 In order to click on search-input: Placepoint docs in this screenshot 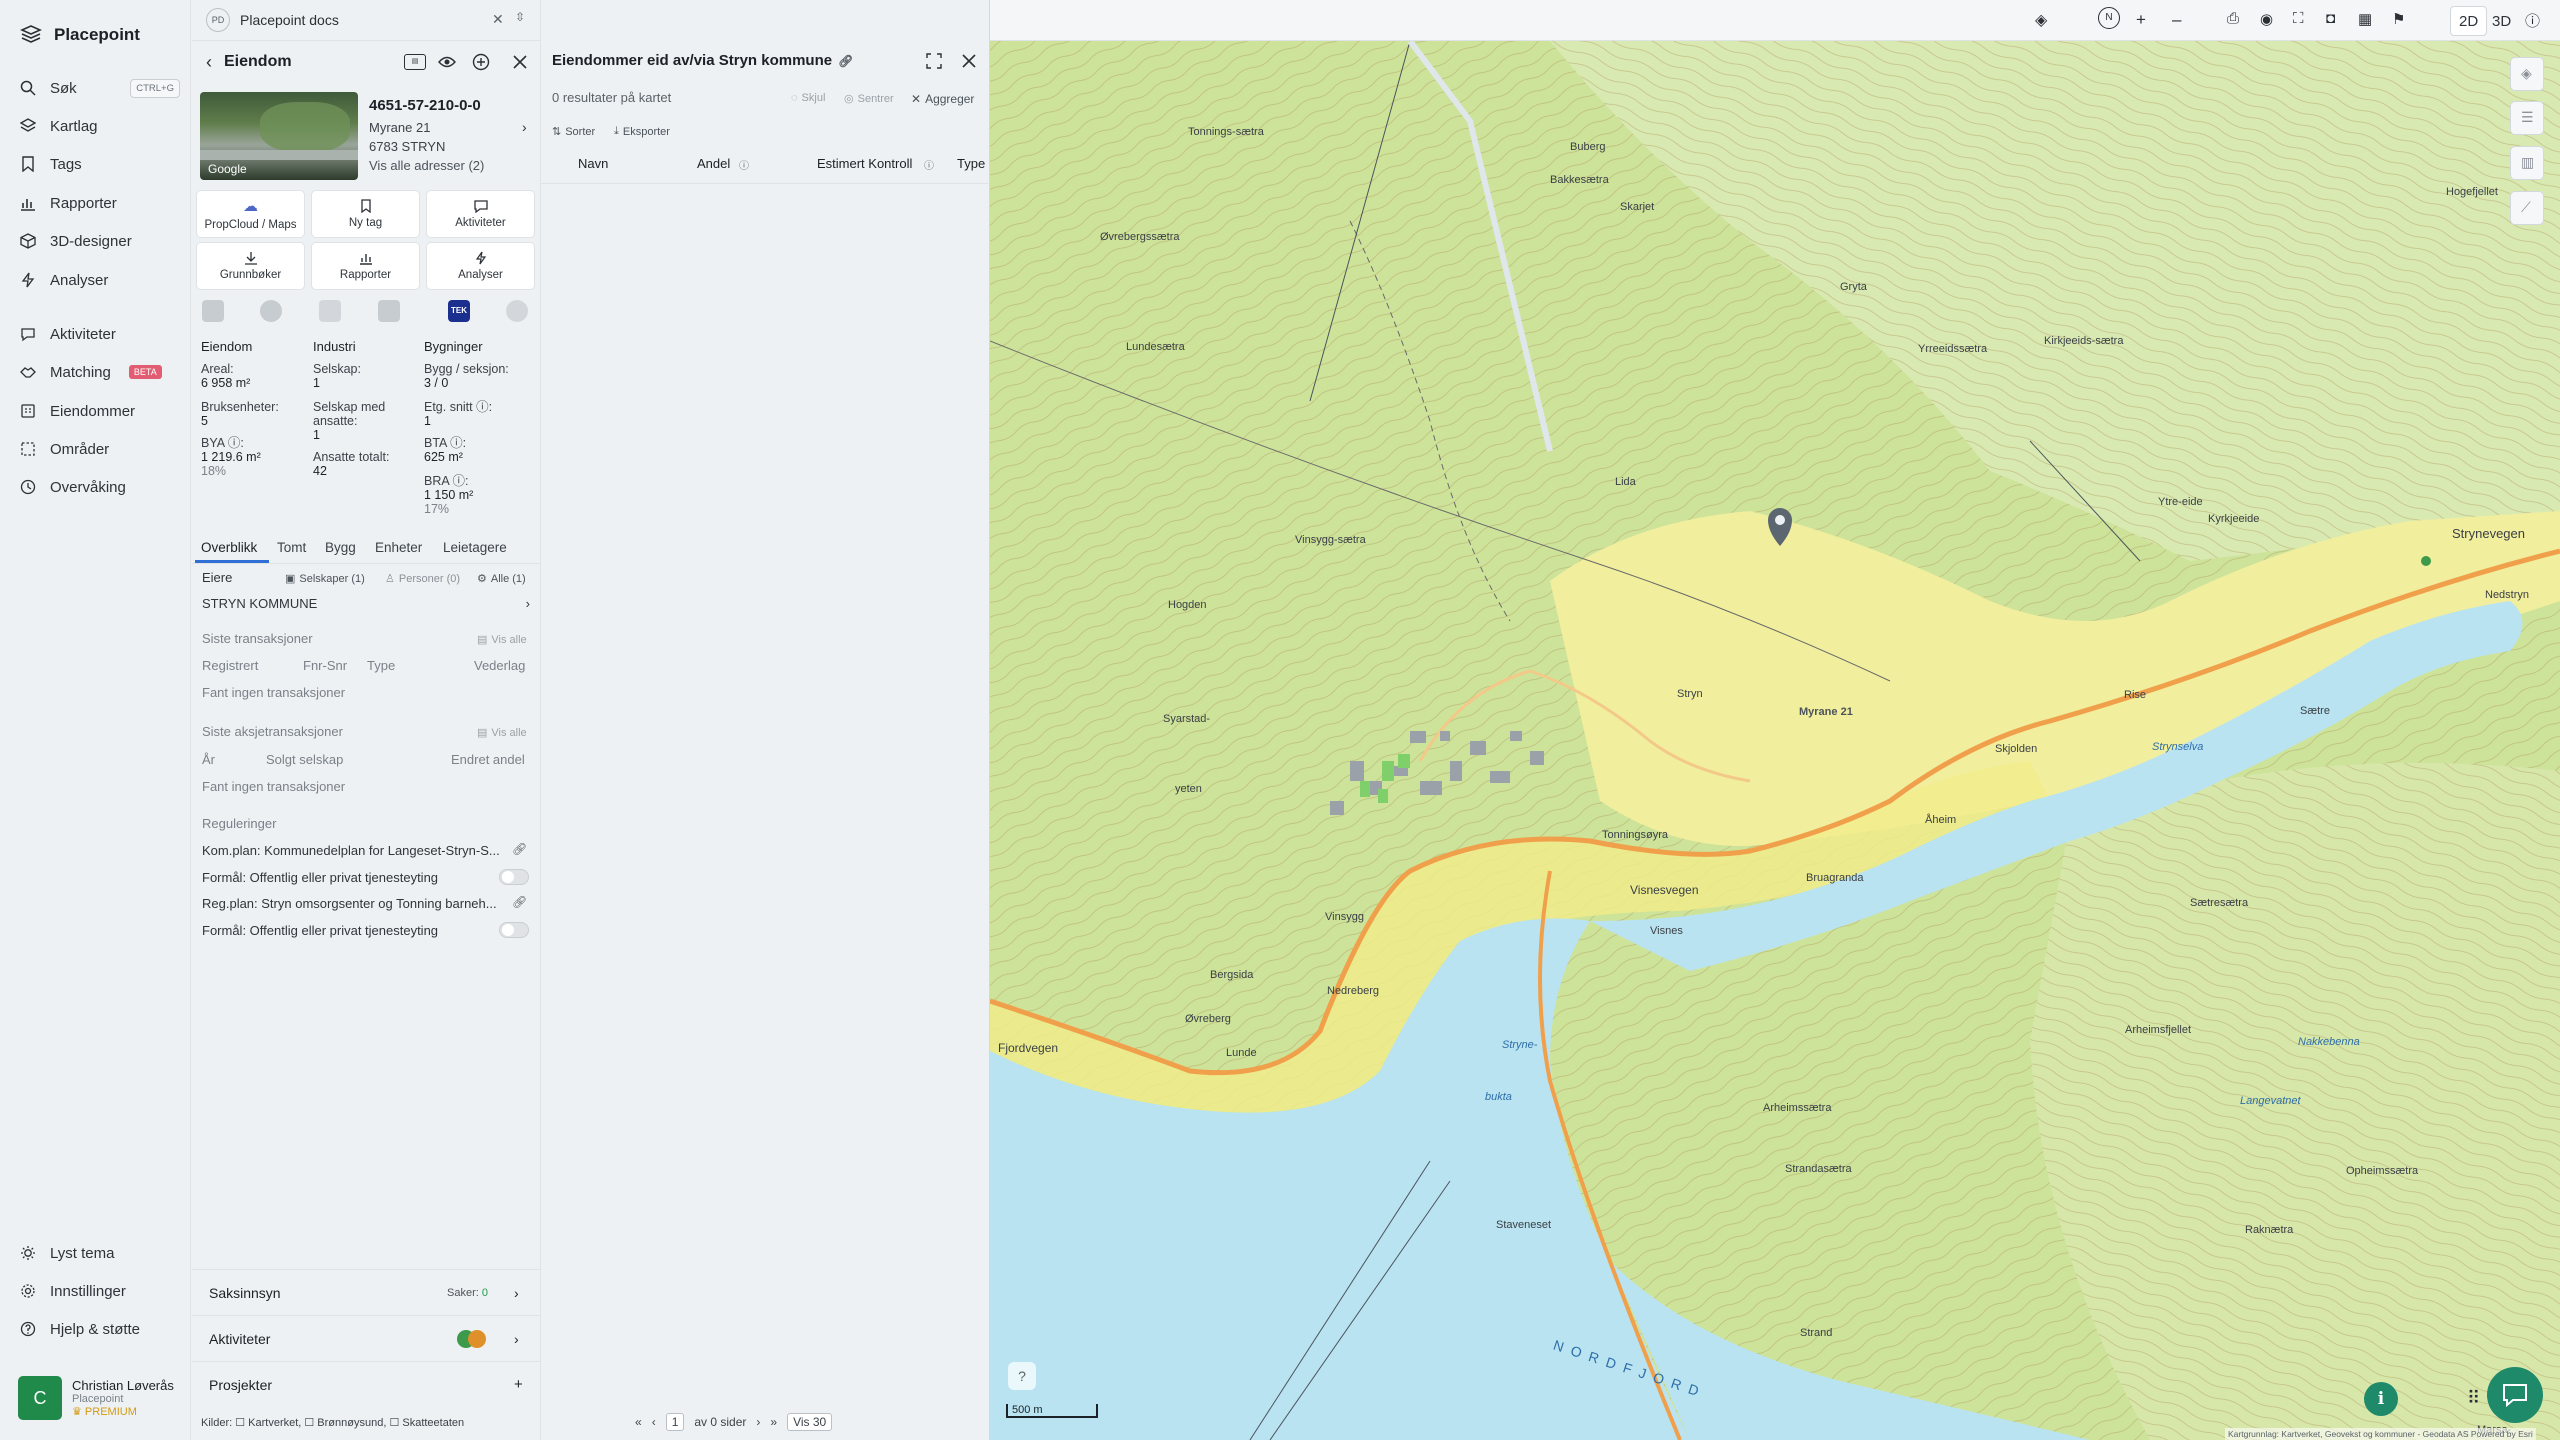, I will do `click(289, 20)`.